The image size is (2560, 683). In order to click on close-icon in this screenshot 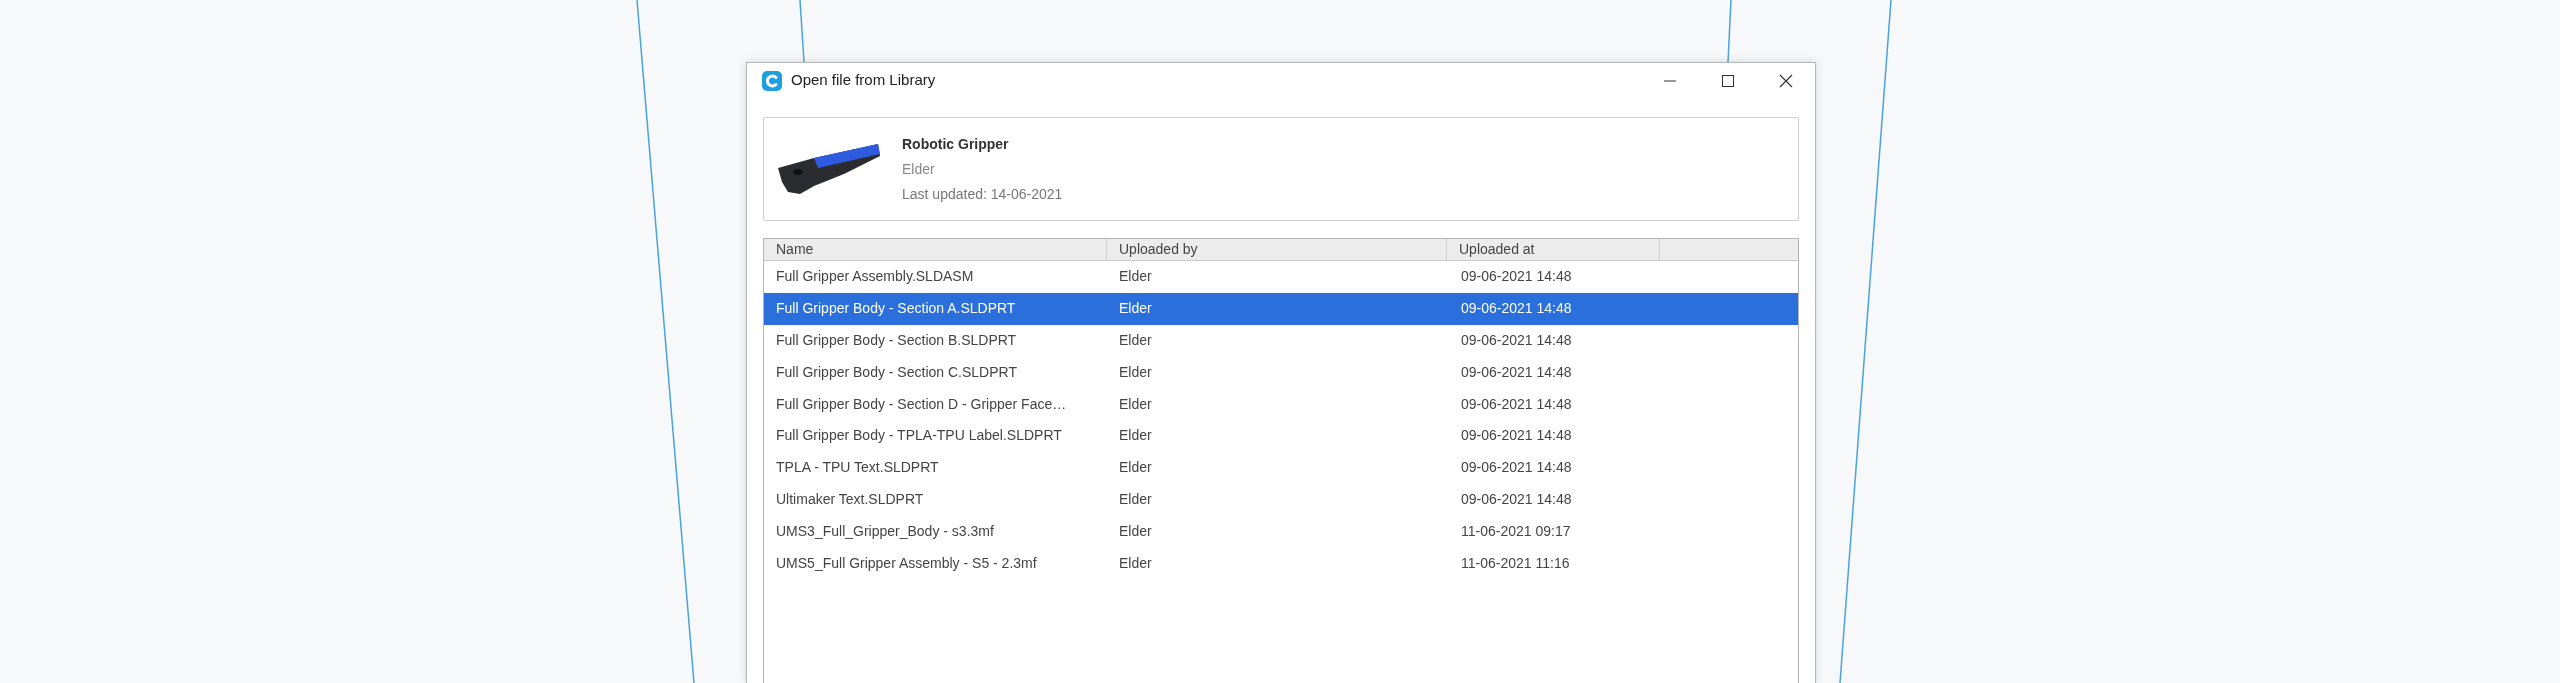, I will do `click(1786, 80)`.